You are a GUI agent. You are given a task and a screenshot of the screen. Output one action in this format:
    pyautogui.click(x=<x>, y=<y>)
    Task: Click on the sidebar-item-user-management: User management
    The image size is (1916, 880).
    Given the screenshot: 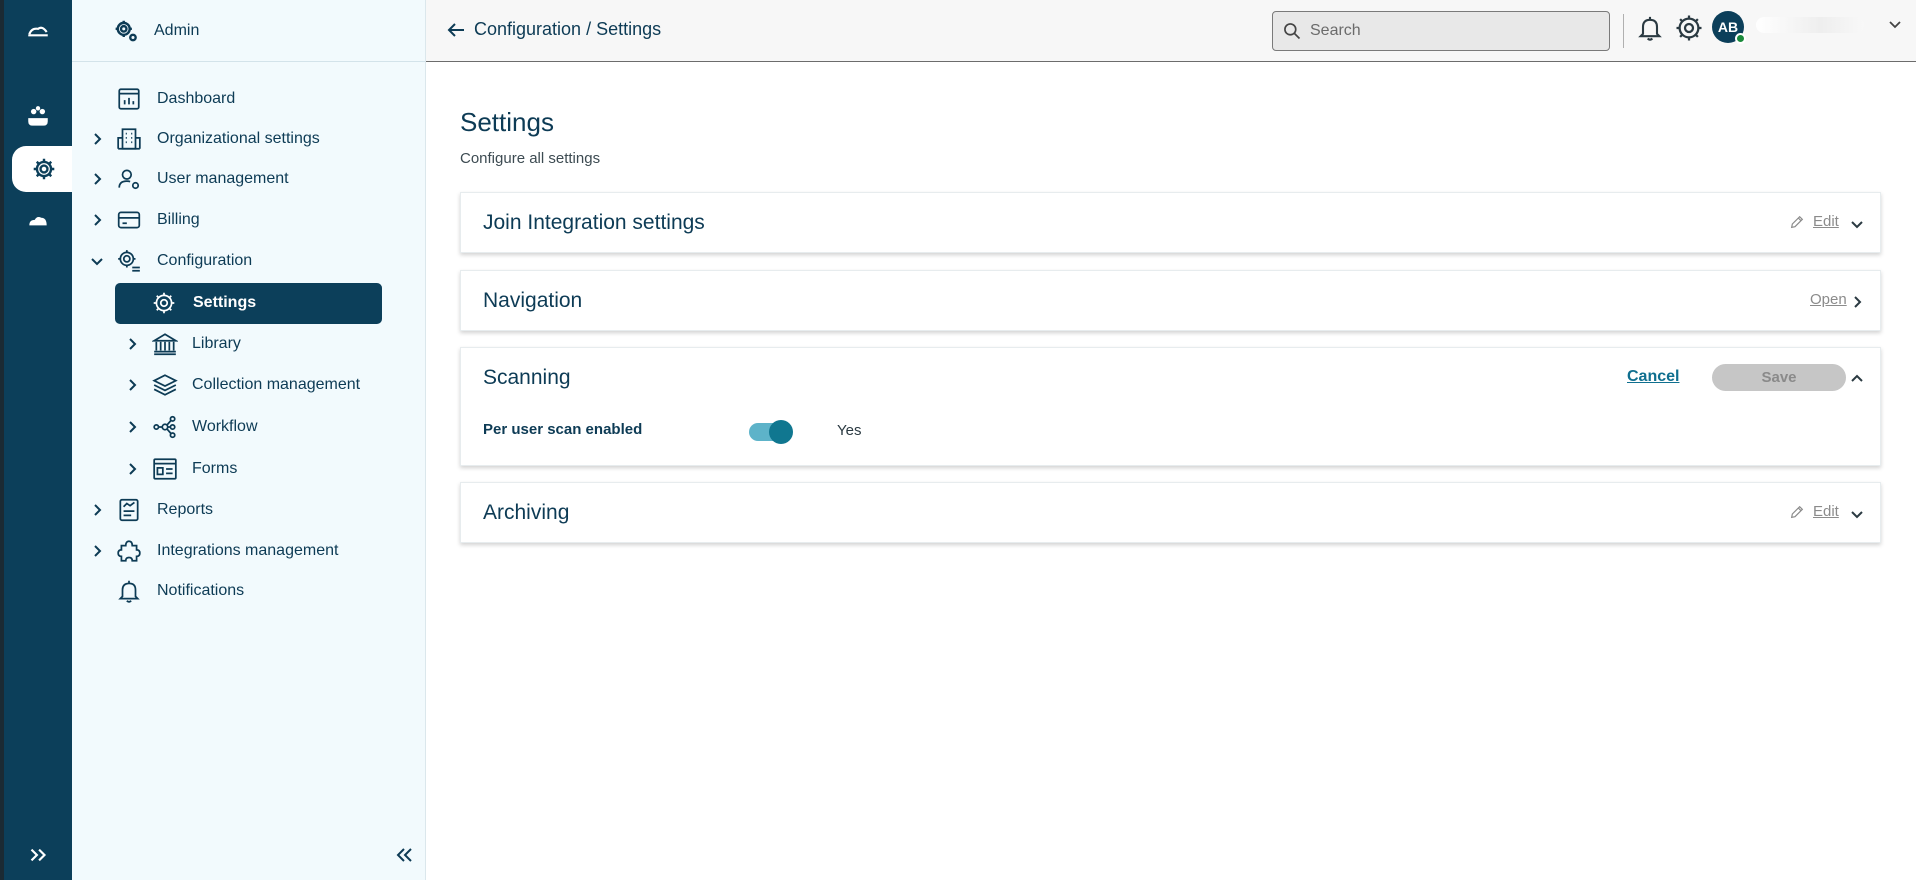 What is the action you would take?
    pyautogui.click(x=249, y=179)
    